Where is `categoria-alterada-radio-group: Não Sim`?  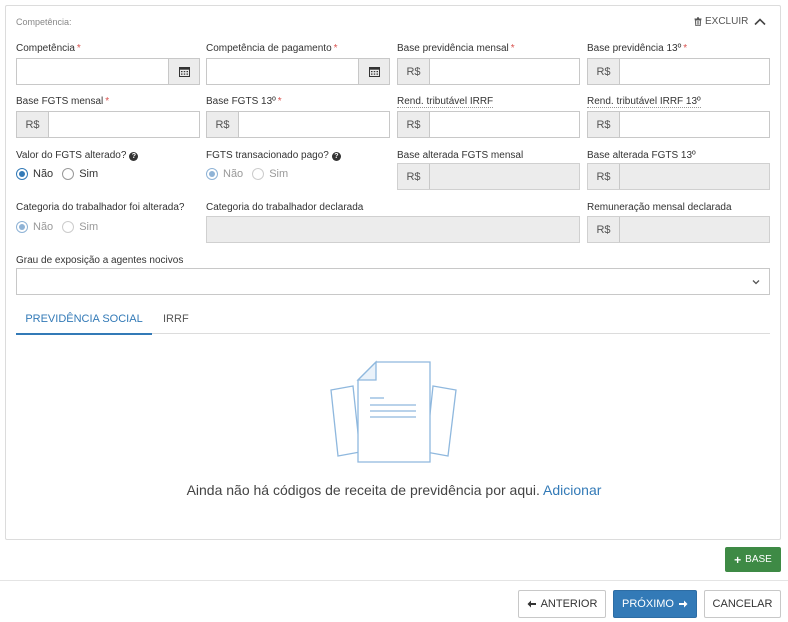 categoria-alterada-radio-group: Não Sim is located at coordinates (61, 227).